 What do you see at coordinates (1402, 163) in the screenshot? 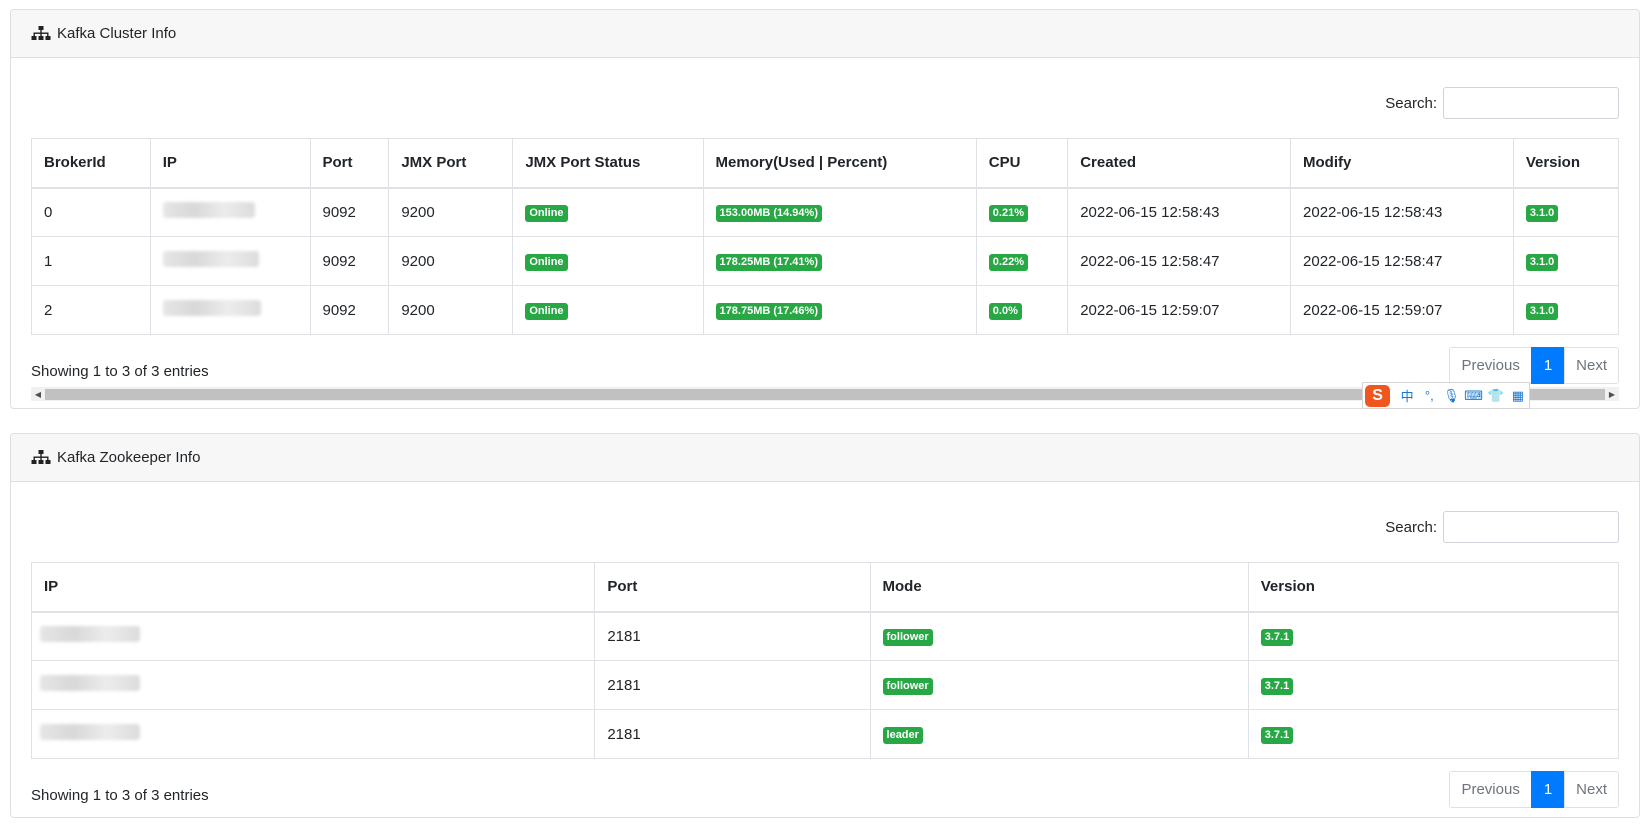
I see `col-modify: Modify` at bounding box center [1402, 163].